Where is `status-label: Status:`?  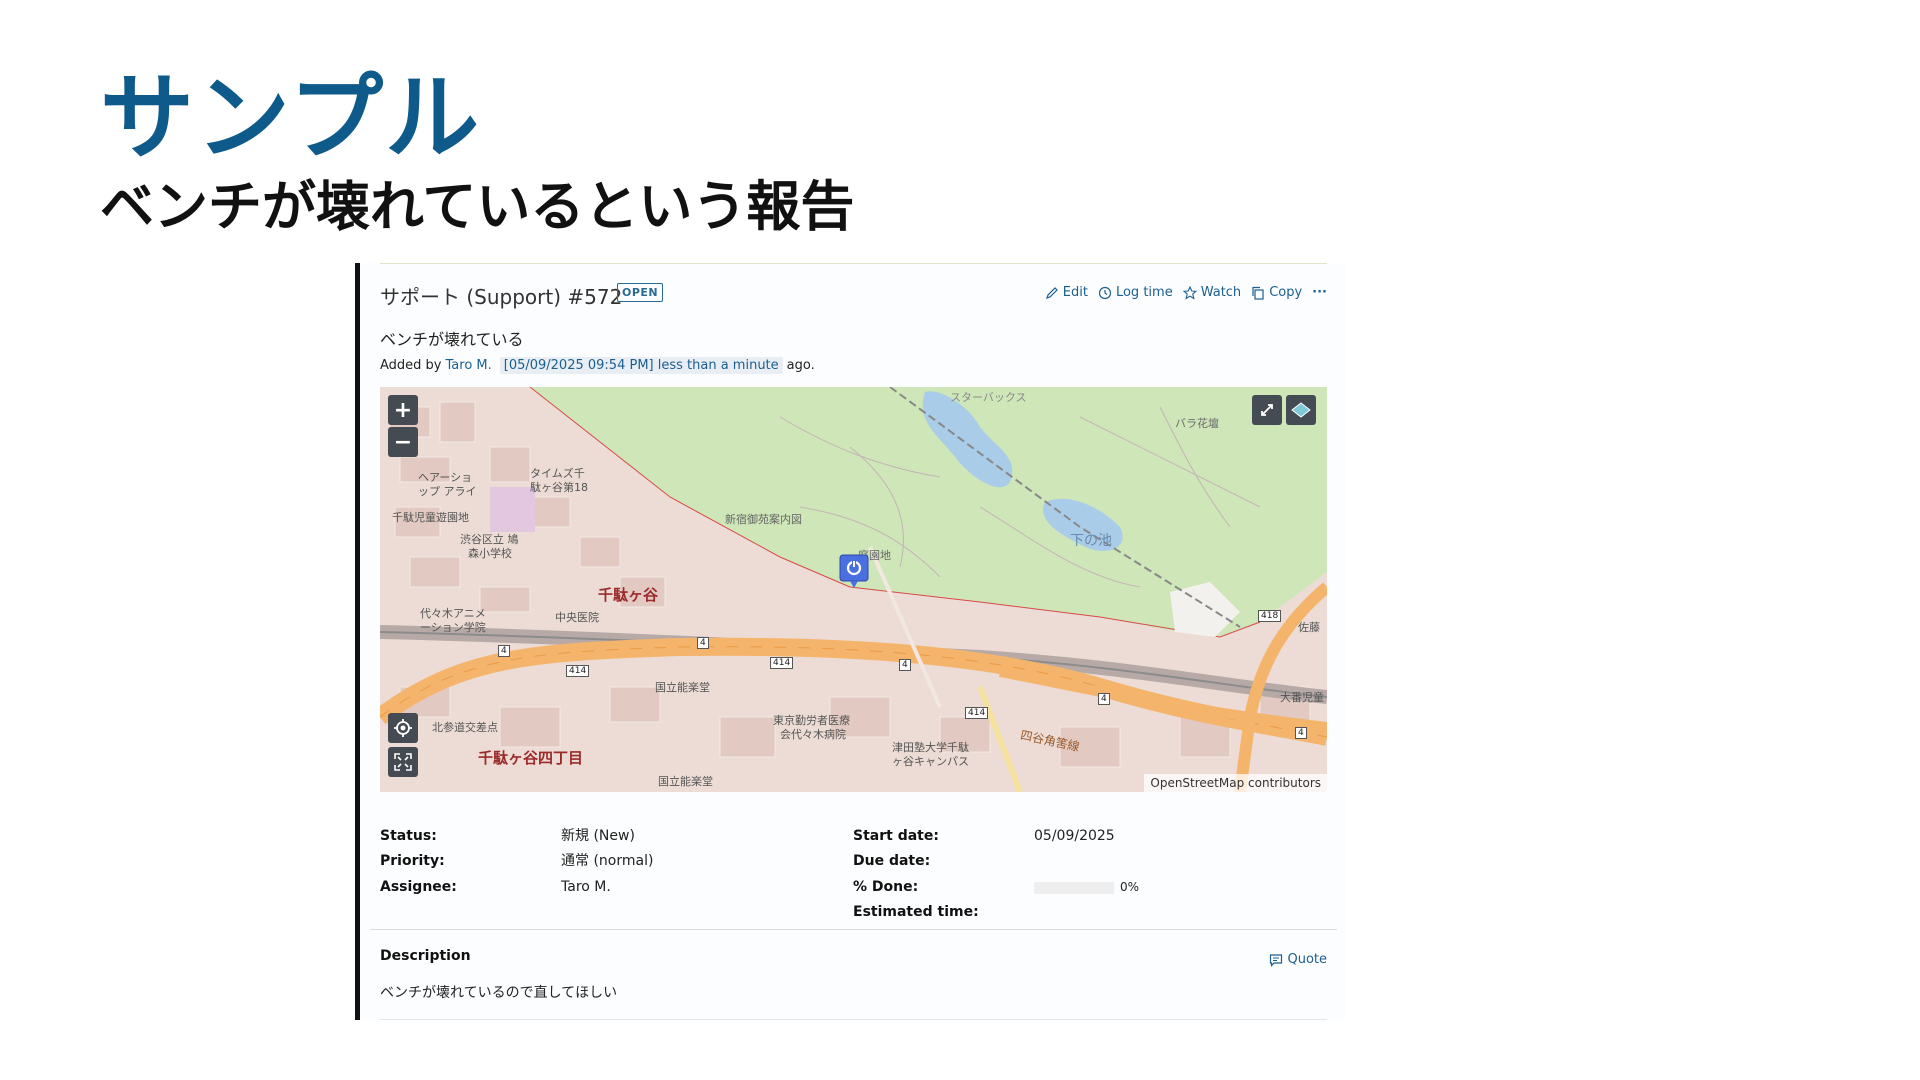 status-label: Status: is located at coordinates (408, 836).